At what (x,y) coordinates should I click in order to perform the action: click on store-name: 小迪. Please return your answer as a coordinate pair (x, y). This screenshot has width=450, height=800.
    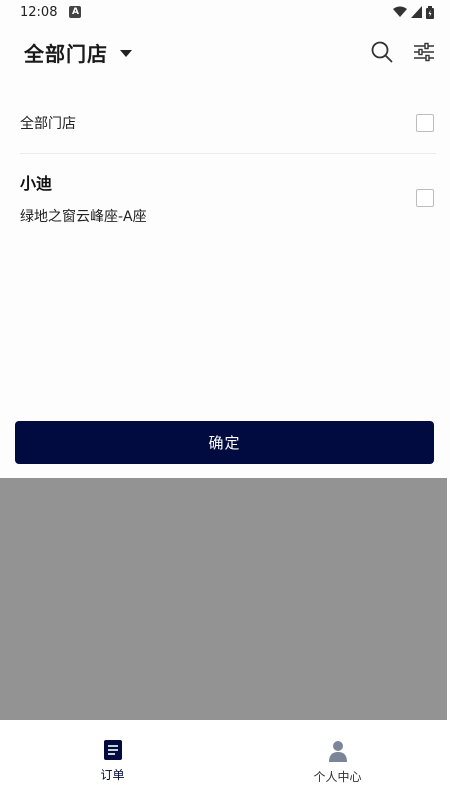
    Looking at the image, I should click on (36, 183).